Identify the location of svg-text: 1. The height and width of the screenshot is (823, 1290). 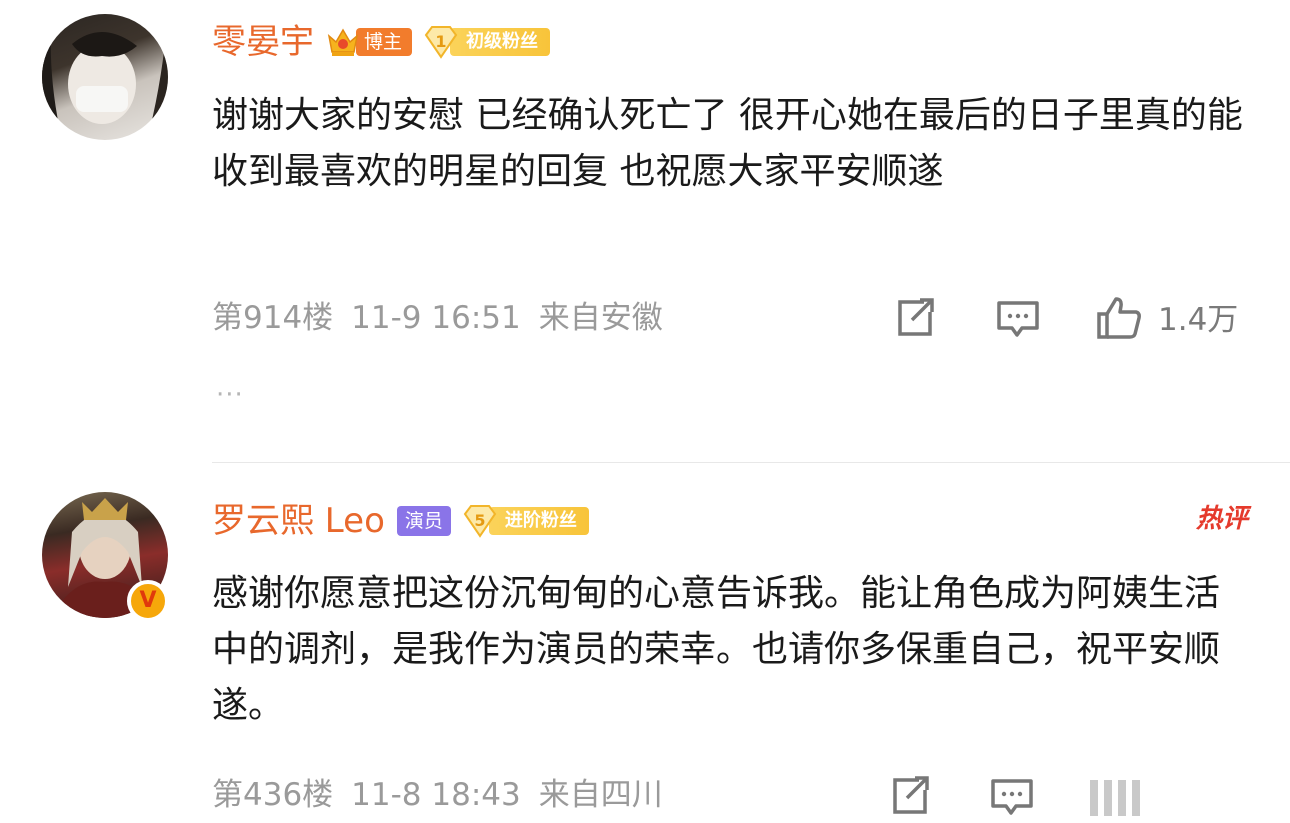
(440, 41).